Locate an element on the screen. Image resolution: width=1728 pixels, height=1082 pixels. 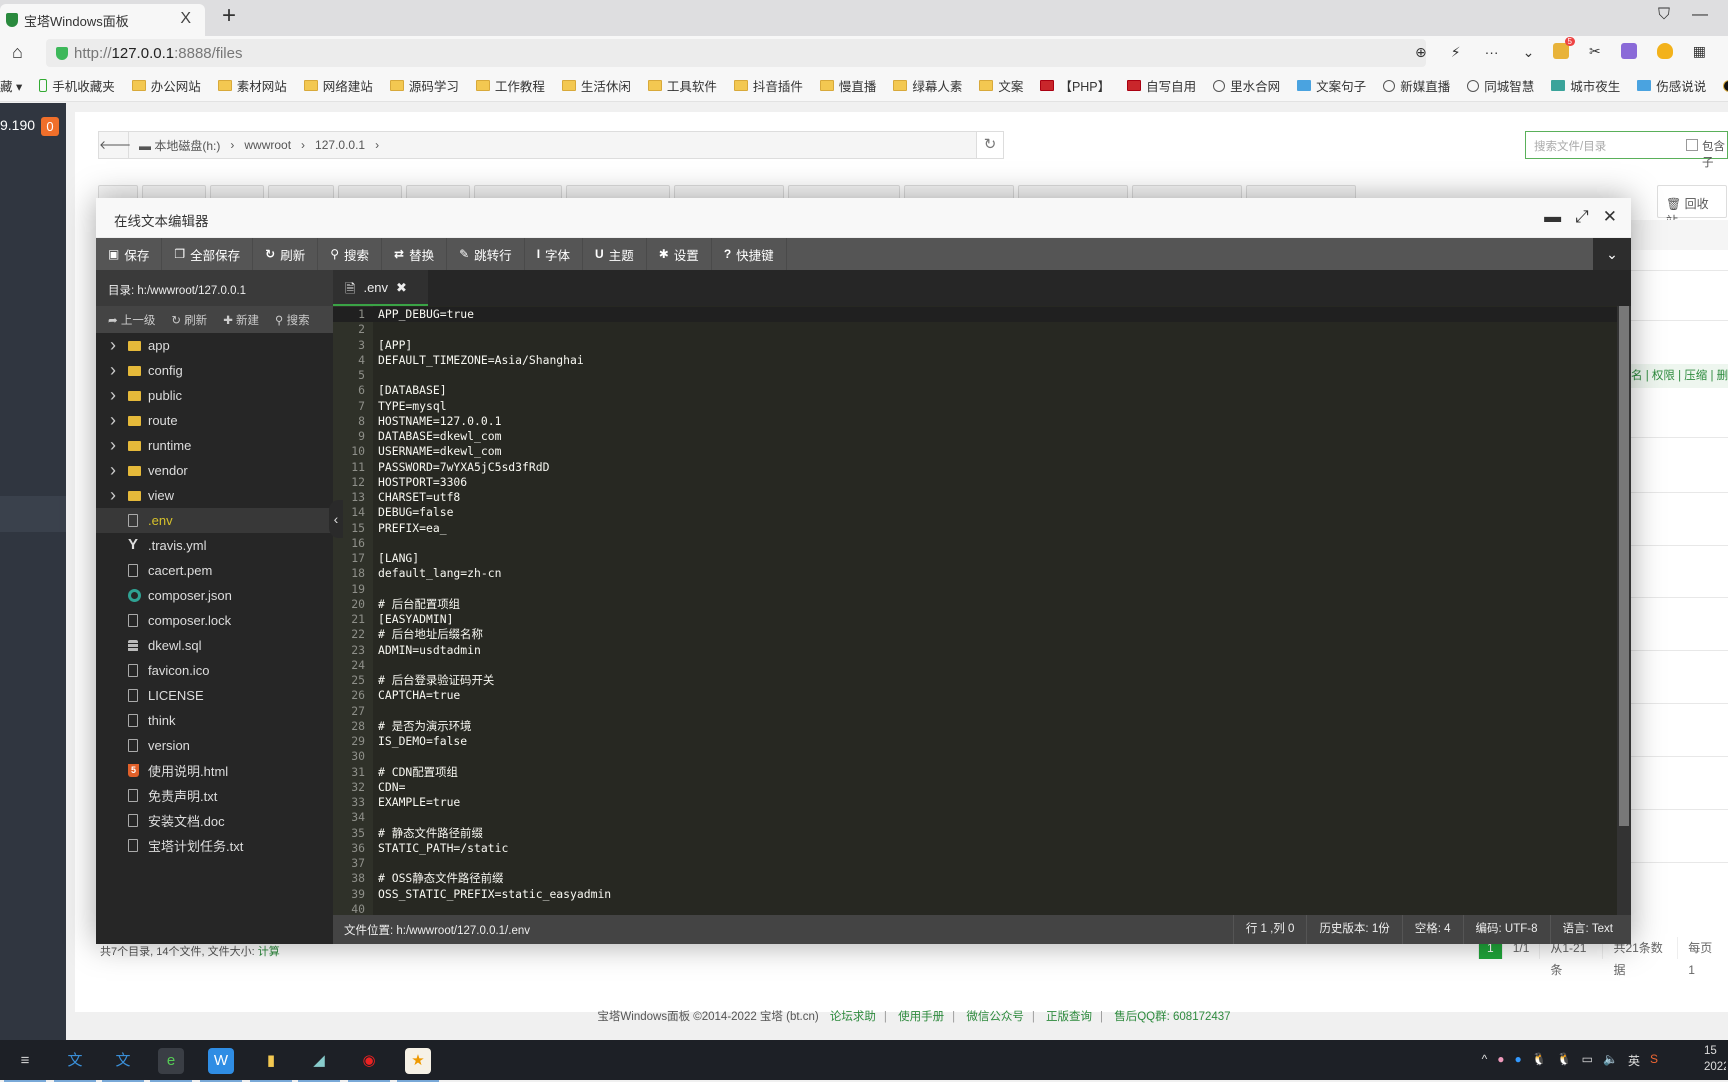
tree-file: composer.lock is located at coordinates (214, 620).